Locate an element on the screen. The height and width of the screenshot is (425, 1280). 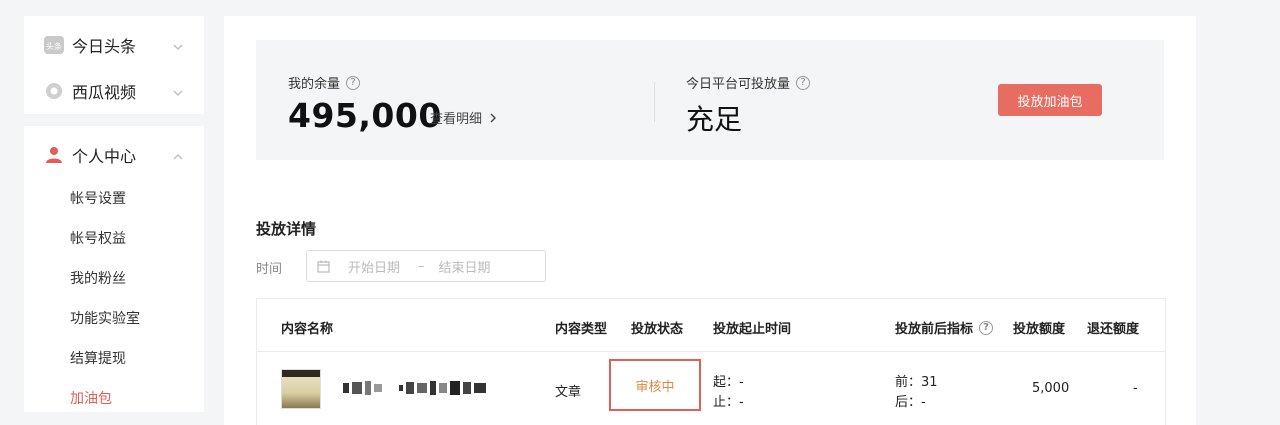
my-balance-label-text: 我的余量 is located at coordinates (314, 84).